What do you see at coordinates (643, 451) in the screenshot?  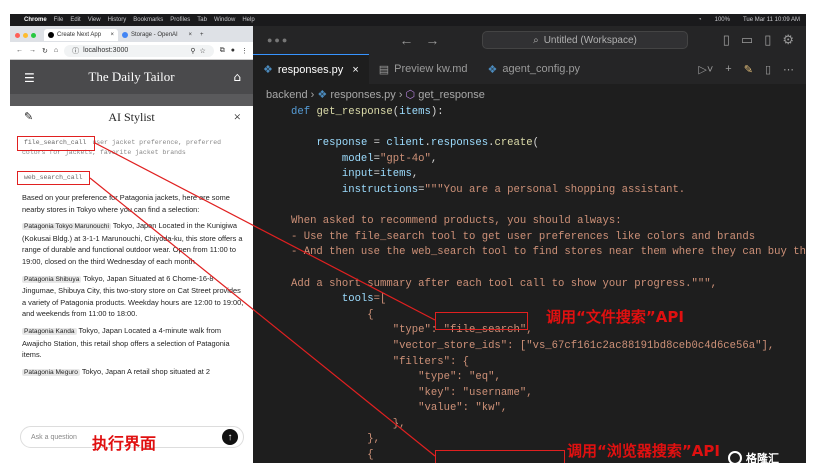 I see `browser-search-api-annotation: 调用“浏览器搜索”API` at bounding box center [643, 451].